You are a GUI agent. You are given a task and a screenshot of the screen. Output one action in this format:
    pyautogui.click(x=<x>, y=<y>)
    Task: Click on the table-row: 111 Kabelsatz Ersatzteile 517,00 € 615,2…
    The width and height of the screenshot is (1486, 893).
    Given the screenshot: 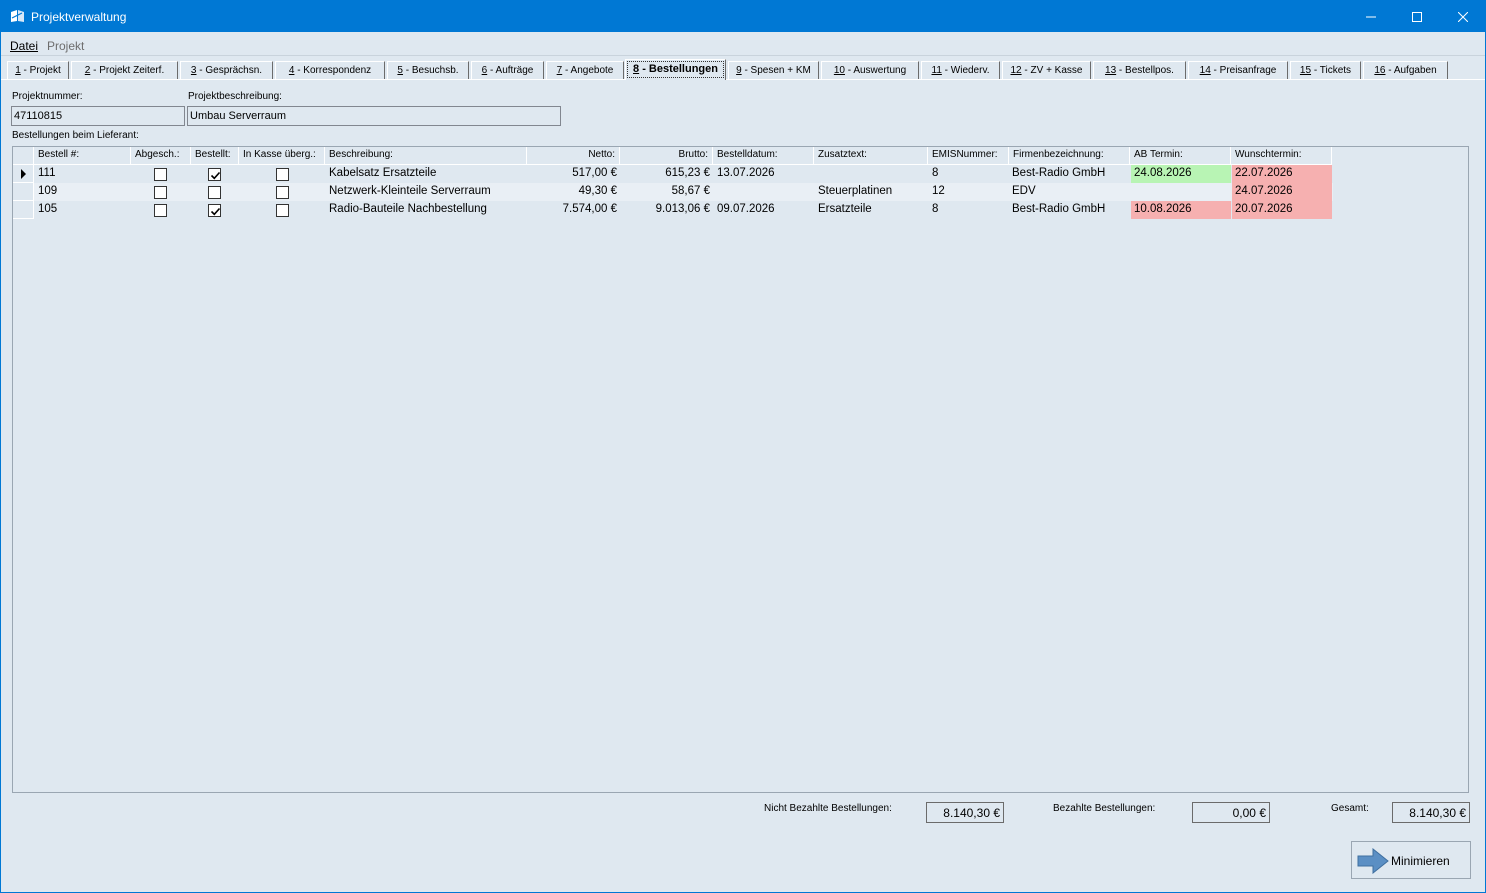 What is the action you would take?
    pyautogui.click(x=673, y=174)
    